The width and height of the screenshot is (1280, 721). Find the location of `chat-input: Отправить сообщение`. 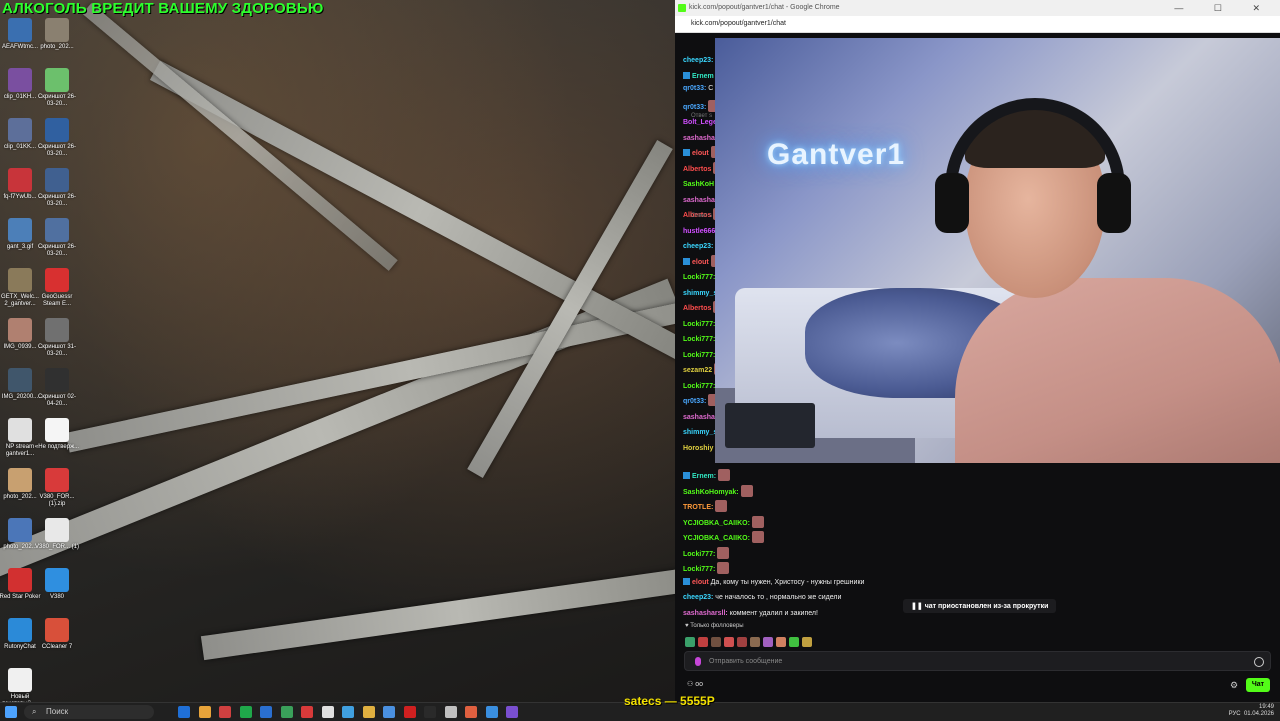

chat-input: Отправить сообщение is located at coordinates (977, 661).